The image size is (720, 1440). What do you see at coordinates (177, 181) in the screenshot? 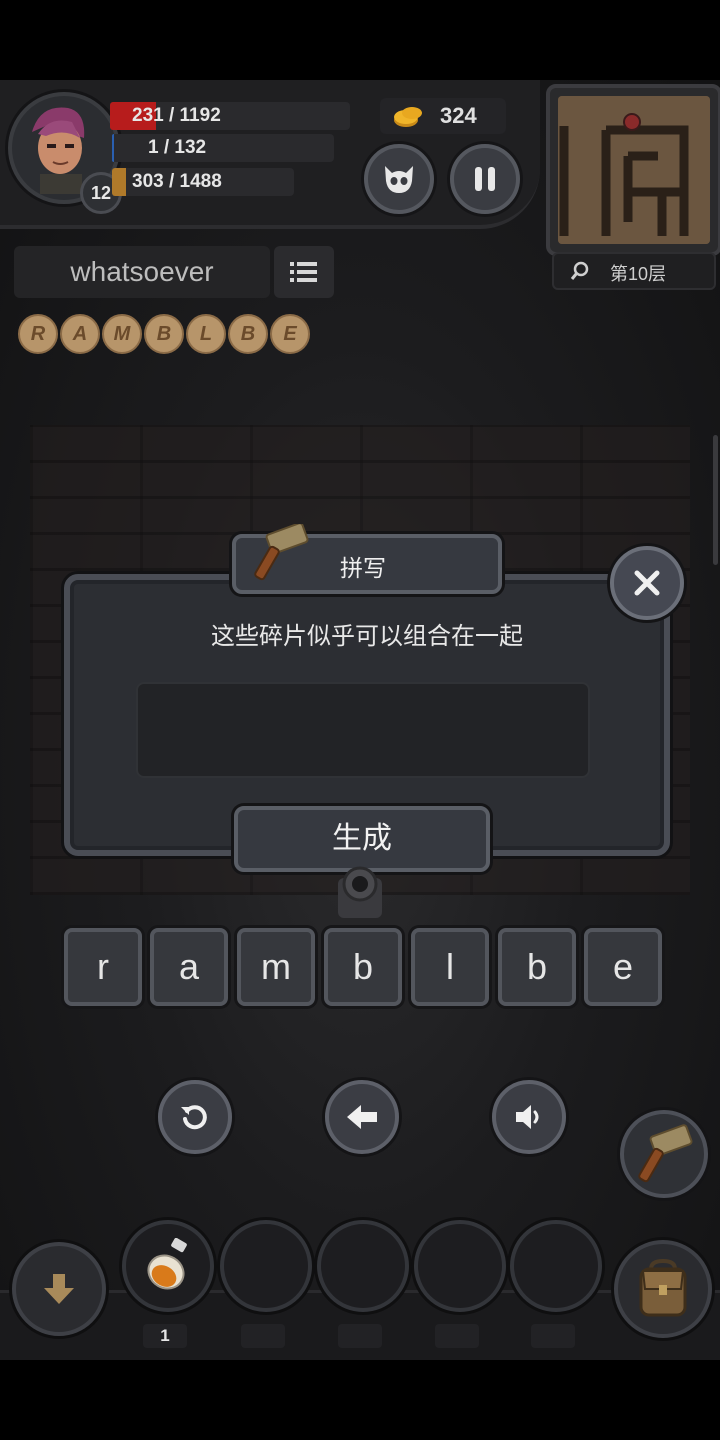
I see `xp-text: 303 / 1488` at bounding box center [177, 181].